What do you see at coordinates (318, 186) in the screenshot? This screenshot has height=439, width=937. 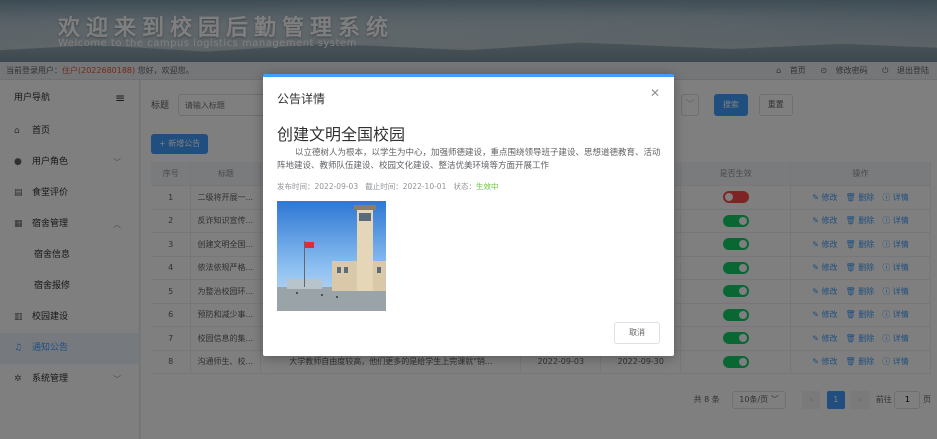 I see `publish-time: 发布时间：2022-09-03` at bounding box center [318, 186].